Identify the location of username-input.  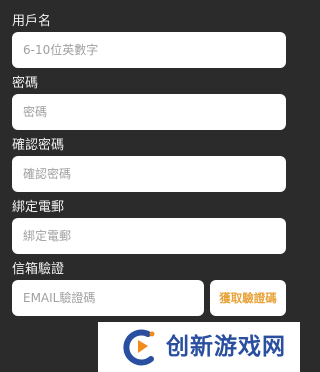
(149, 50).